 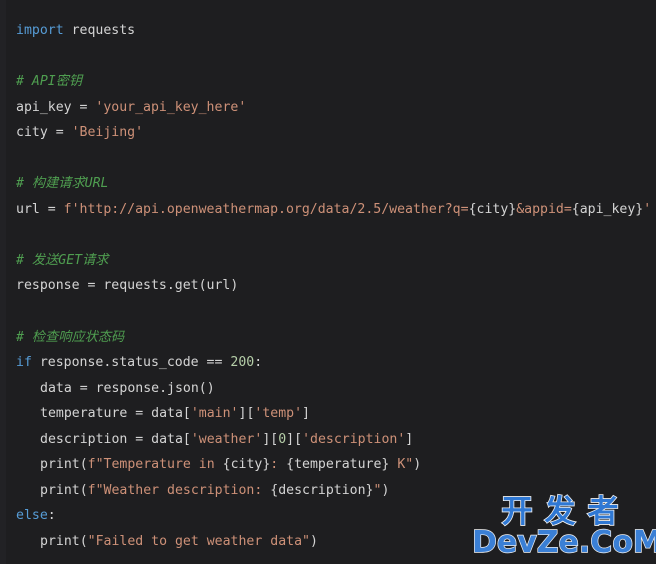 What do you see at coordinates (338, 465) in the screenshot?
I see `code-token-brace: {temperature}` at bounding box center [338, 465].